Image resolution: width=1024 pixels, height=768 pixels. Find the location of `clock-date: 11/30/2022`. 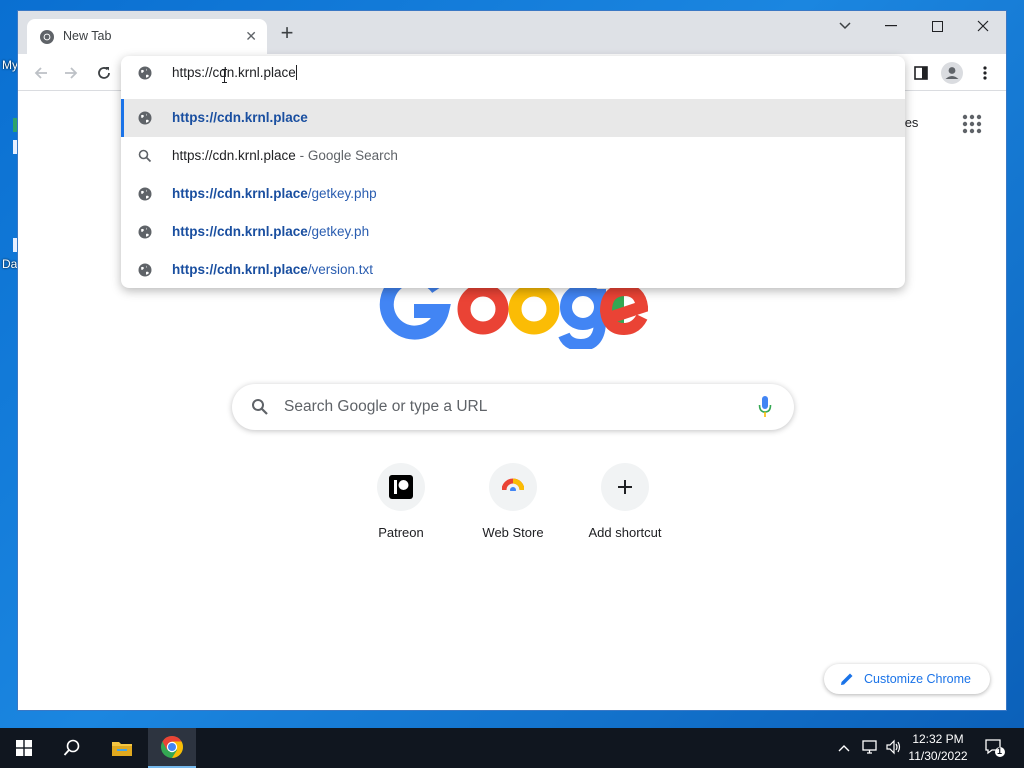

clock-date: 11/30/2022 is located at coordinates (938, 756).